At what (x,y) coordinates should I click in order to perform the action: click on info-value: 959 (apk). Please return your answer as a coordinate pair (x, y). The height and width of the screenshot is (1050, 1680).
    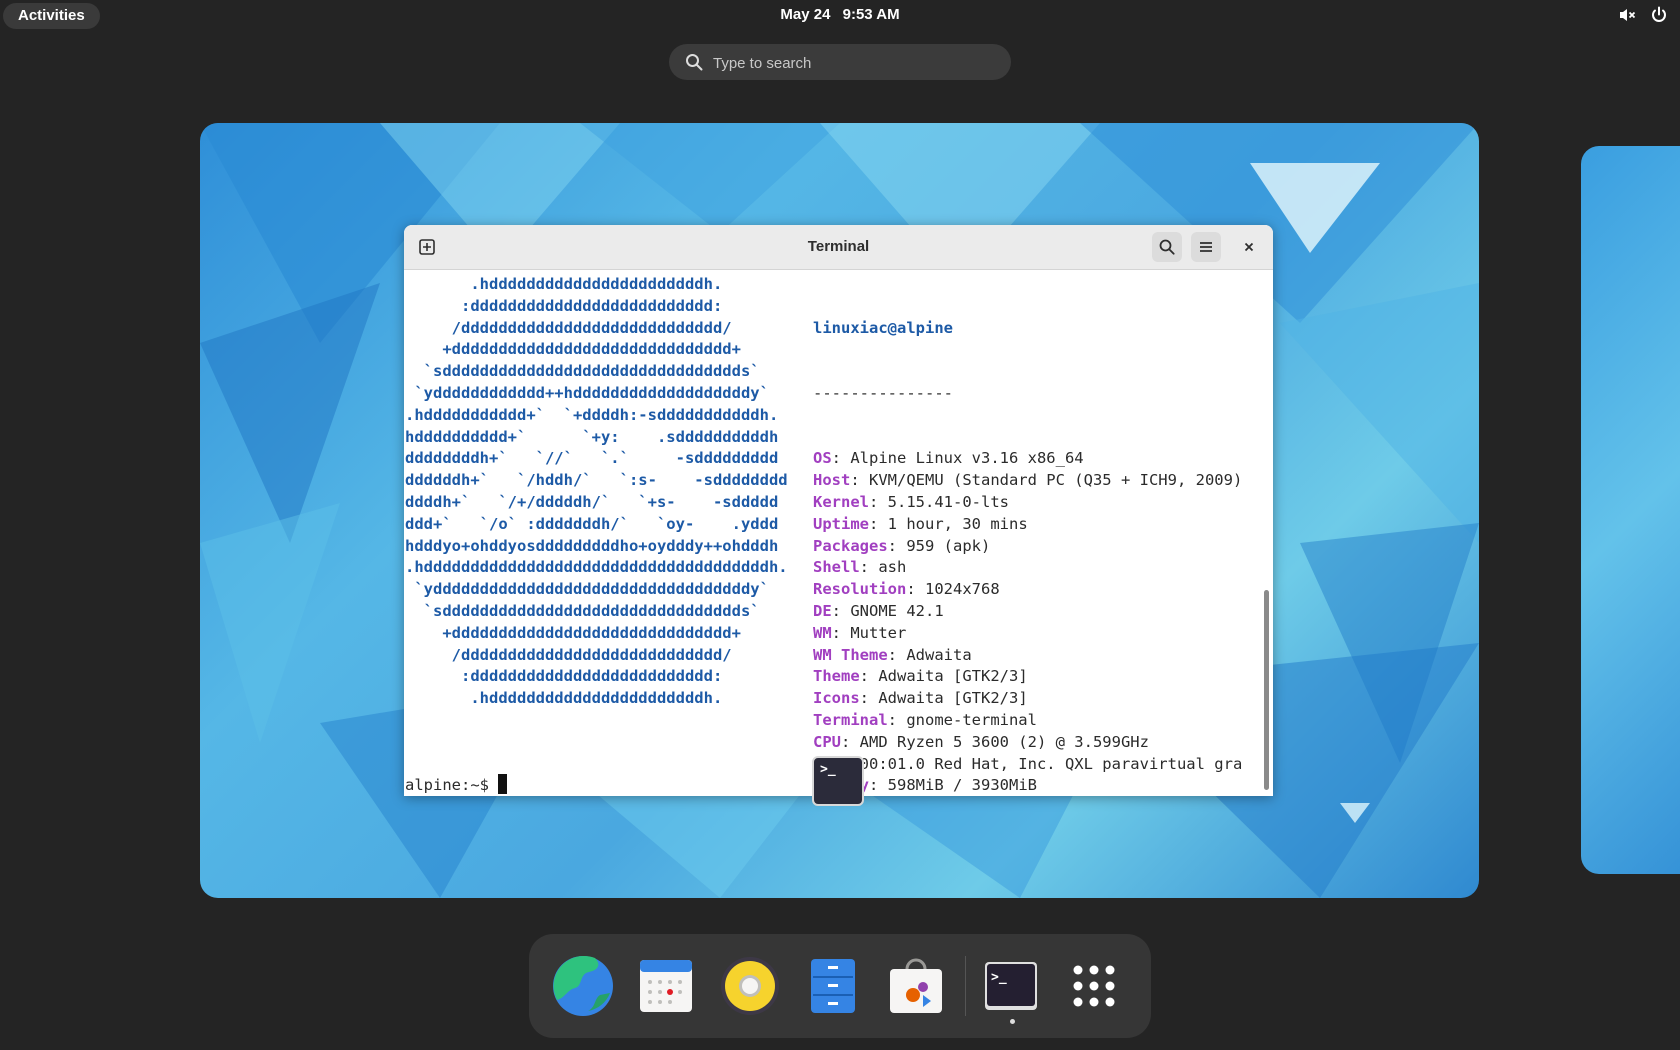
    Looking at the image, I should click on (948, 545).